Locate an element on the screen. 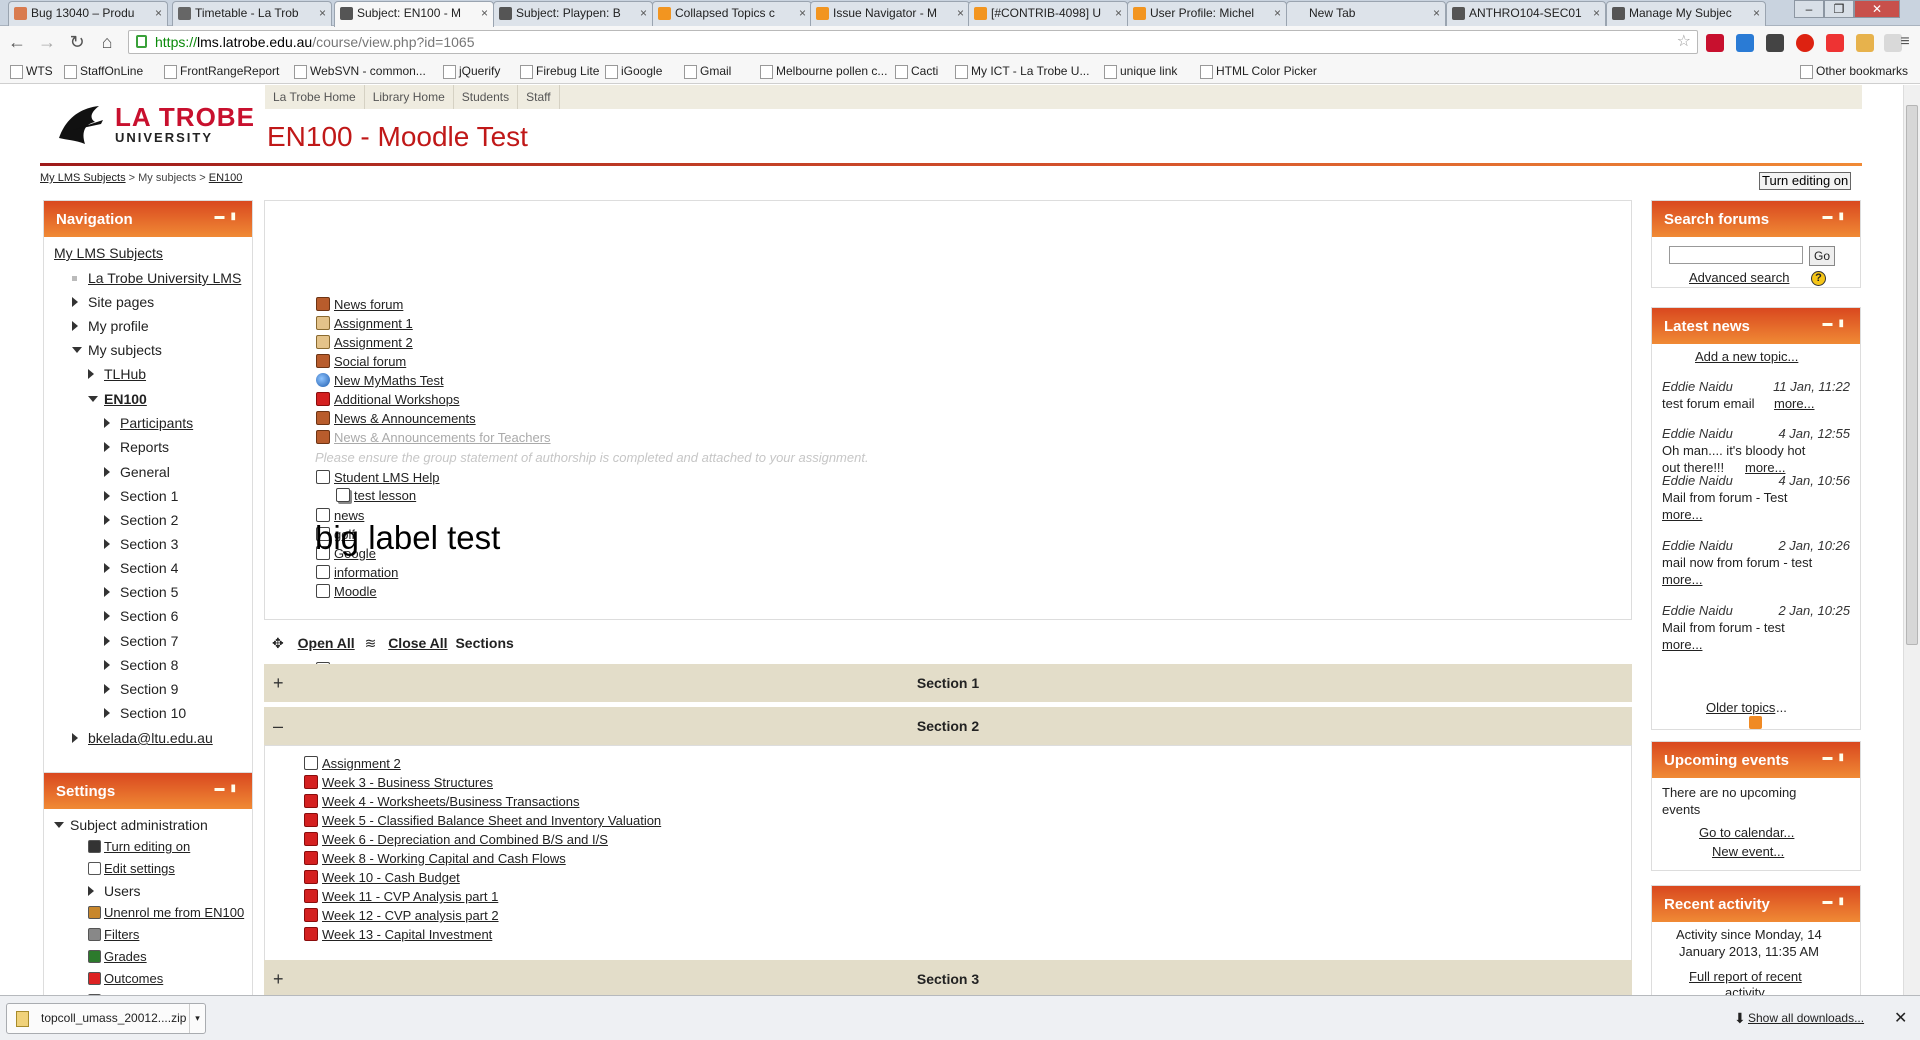 The image size is (1920, 1040). nav-item: My subjects is located at coordinates (117, 350).